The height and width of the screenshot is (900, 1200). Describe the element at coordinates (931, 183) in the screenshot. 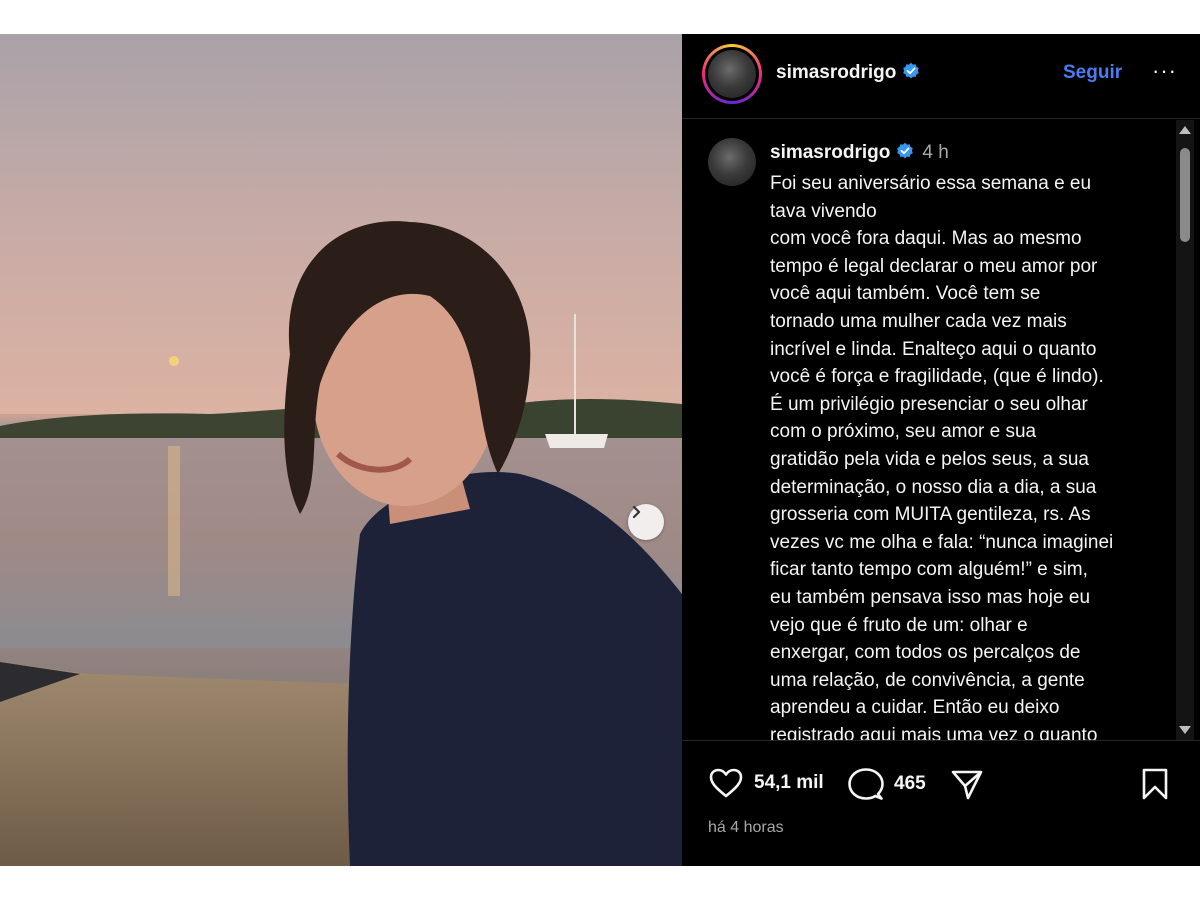

I see `caption-line: Foi seu aniversário essa semana e eu` at that location.